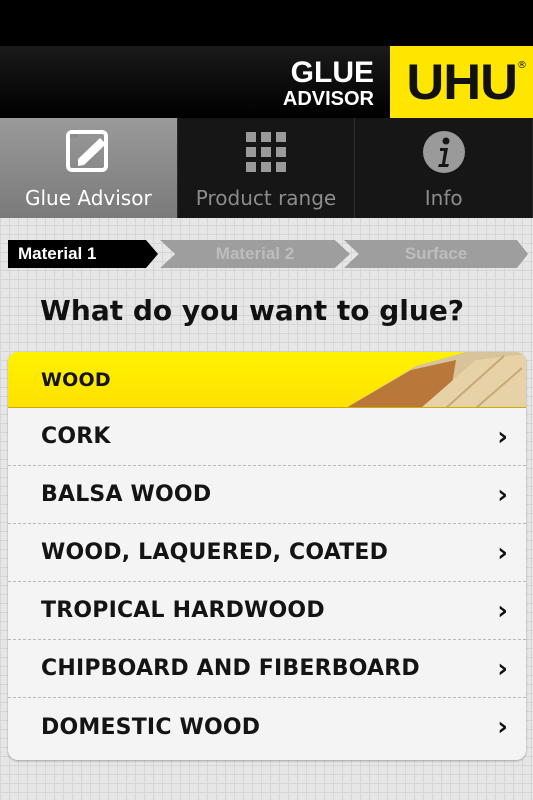 Image resolution: width=533 pixels, height=800 pixels. What do you see at coordinates (328, 83) in the screenshot?
I see `glue-advisor-logo: GLUE ADVISOR` at bounding box center [328, 83].